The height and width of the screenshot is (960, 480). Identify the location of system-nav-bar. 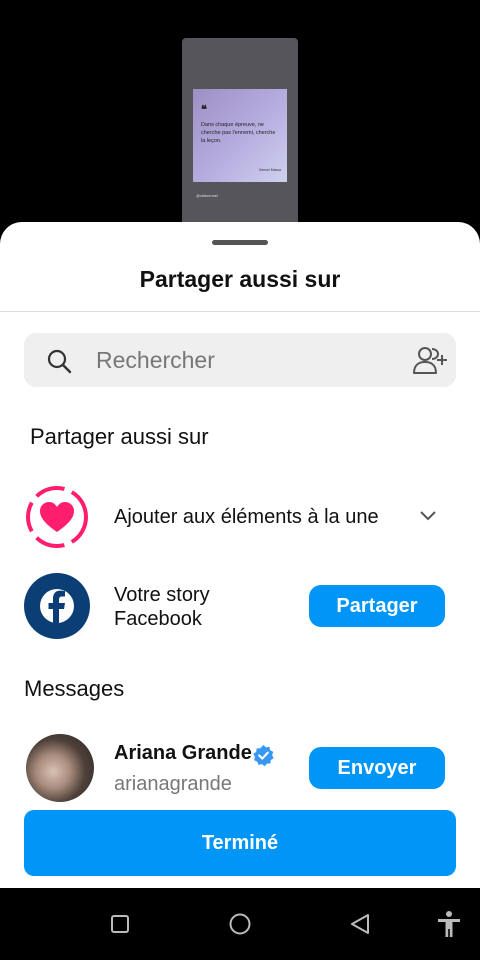
(240, 924).